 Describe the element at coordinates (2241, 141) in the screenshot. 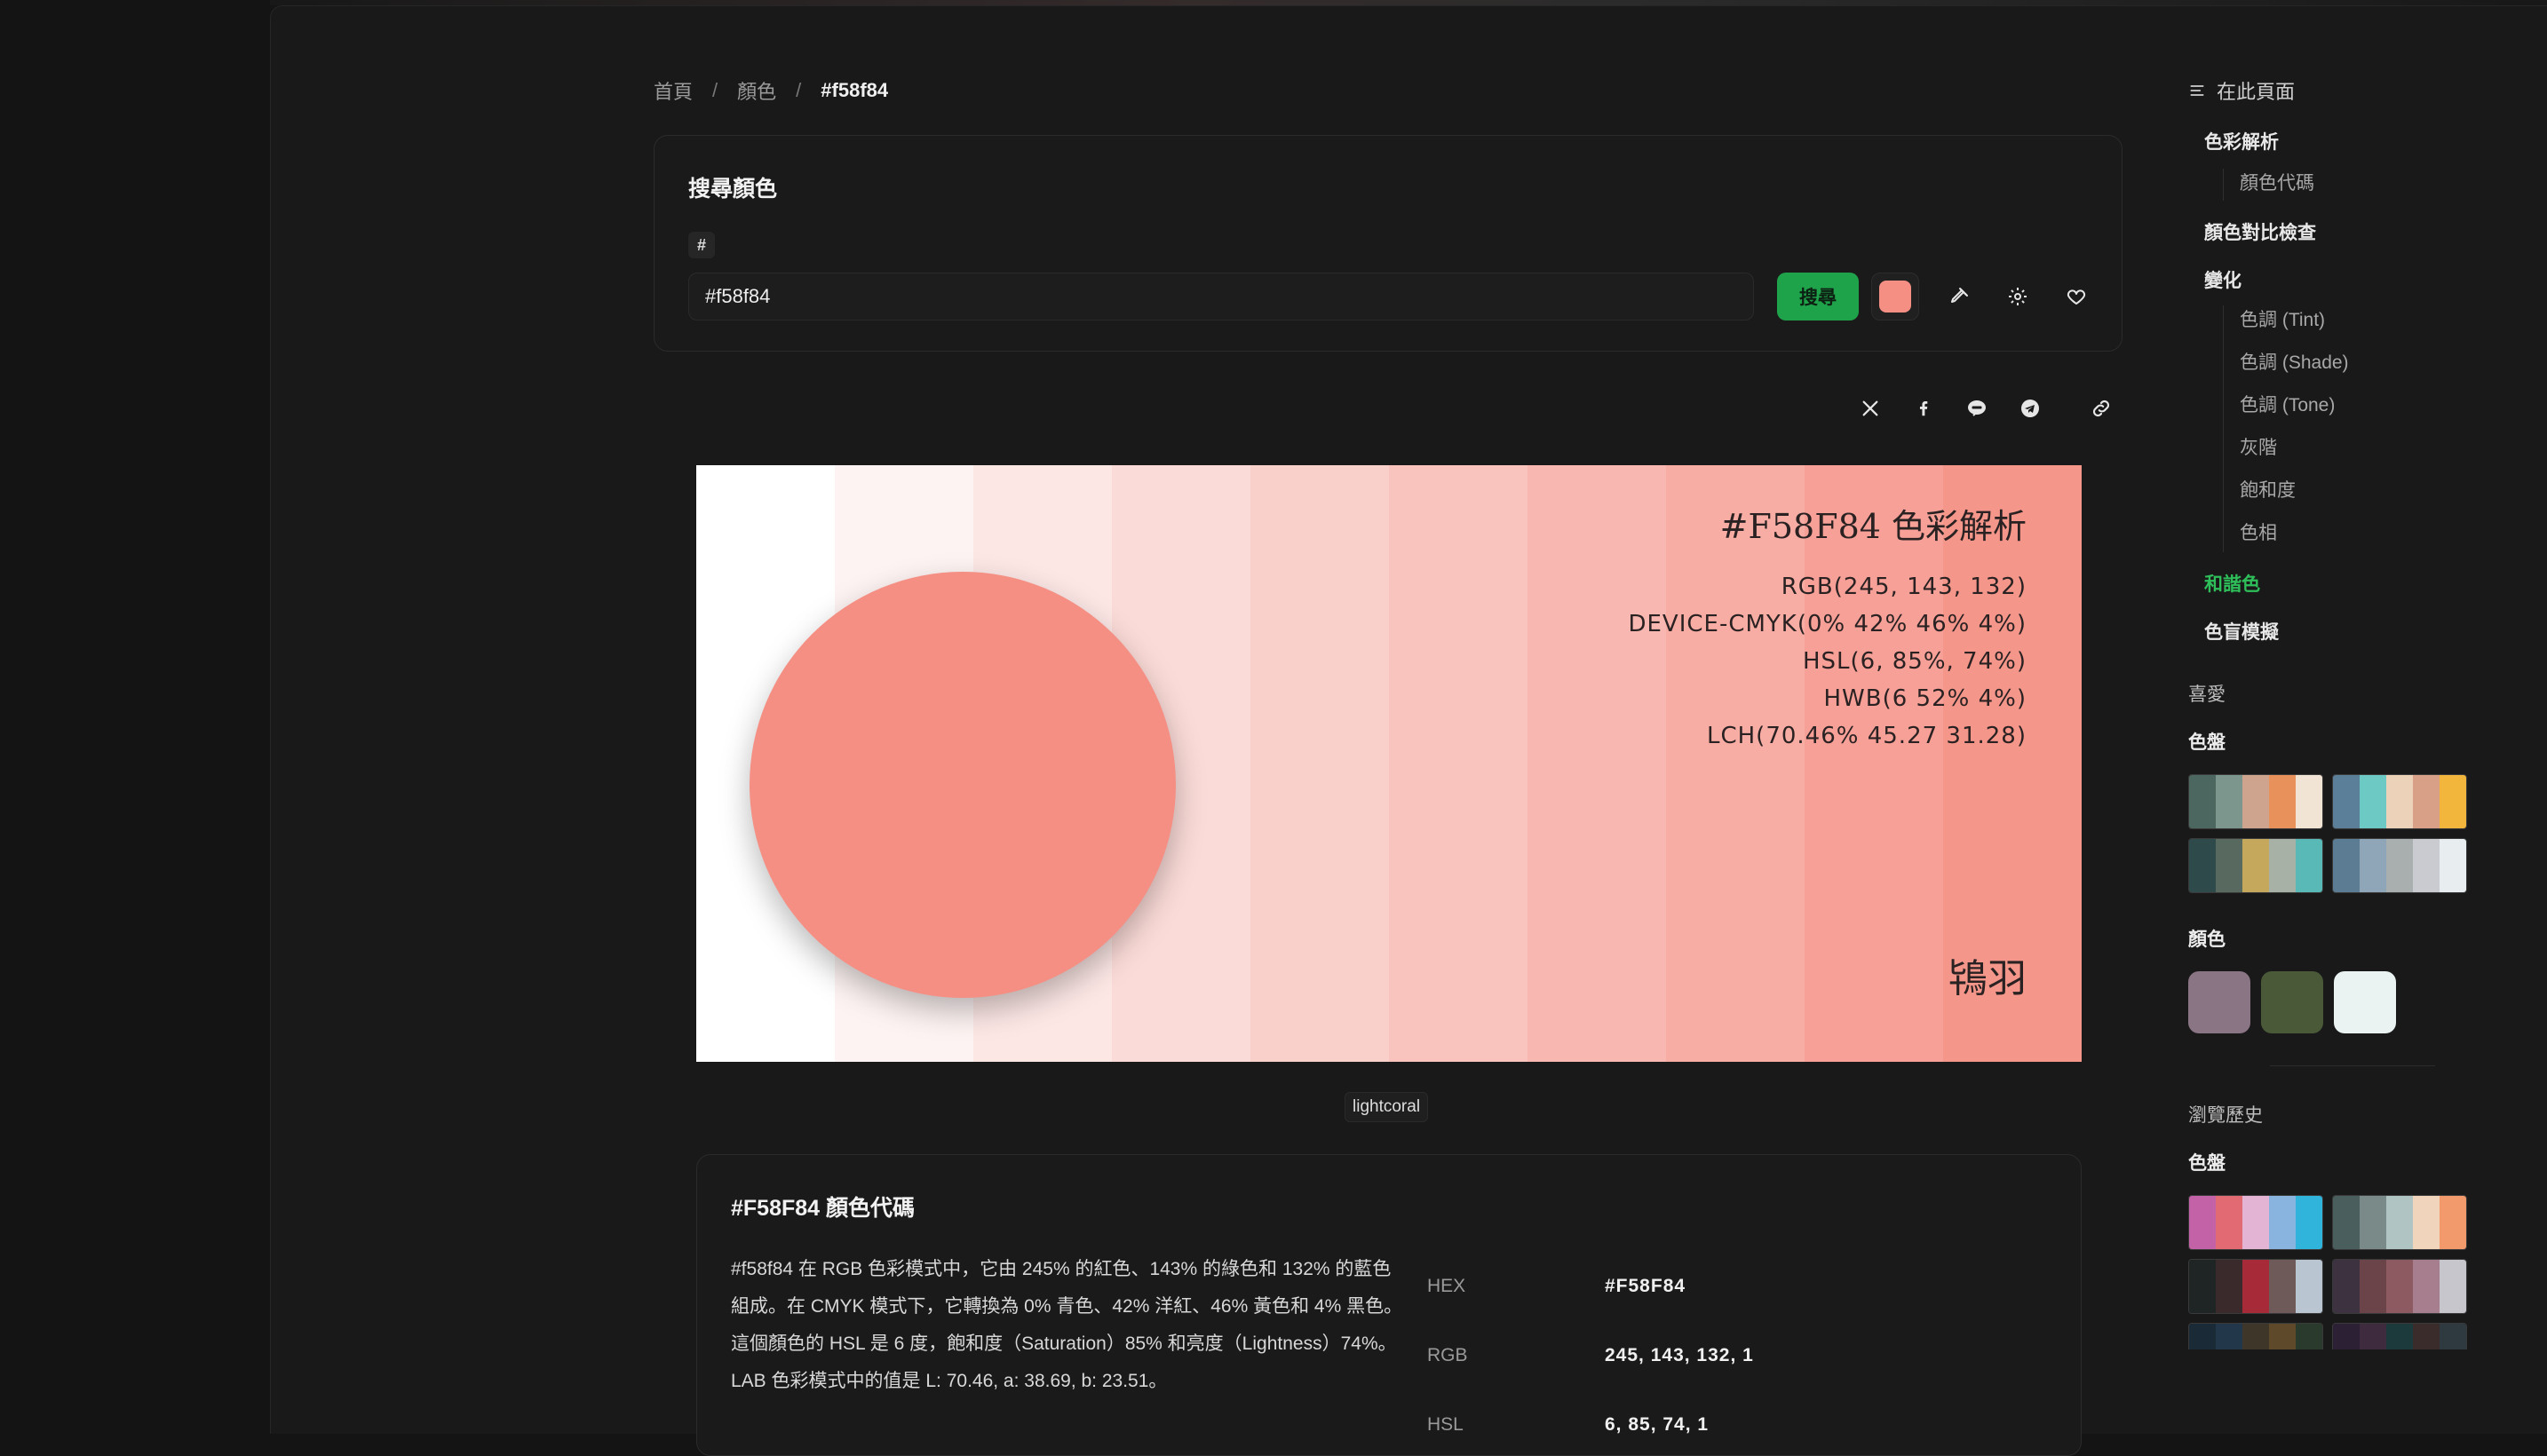

I see `toc-item-analysis: 色彩解析` at that location.